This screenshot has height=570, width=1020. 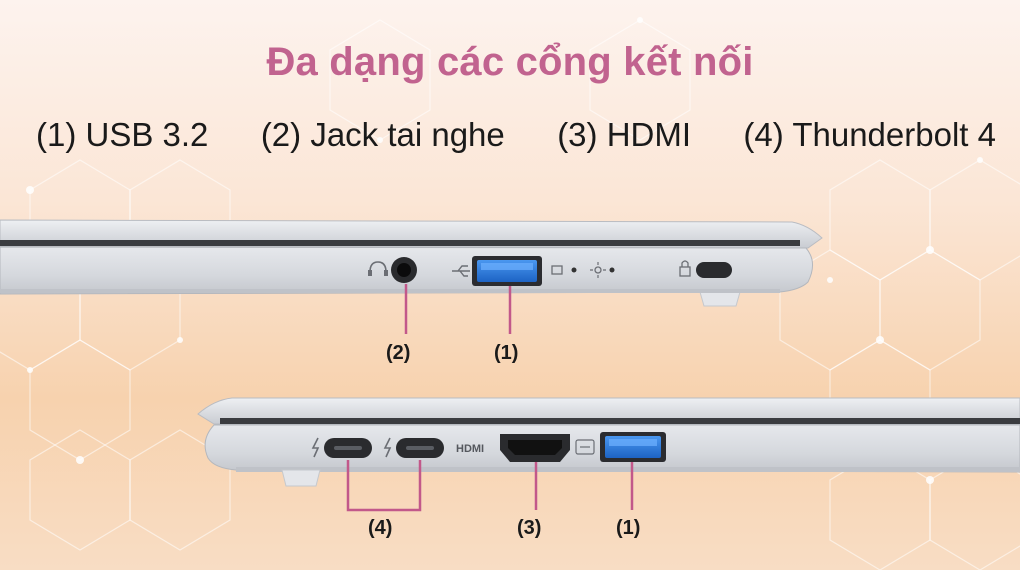 What do you see at coordinates (507, 271) in the screenshot?
I see `usb-a-port-right` at bounding box center [507, 271].